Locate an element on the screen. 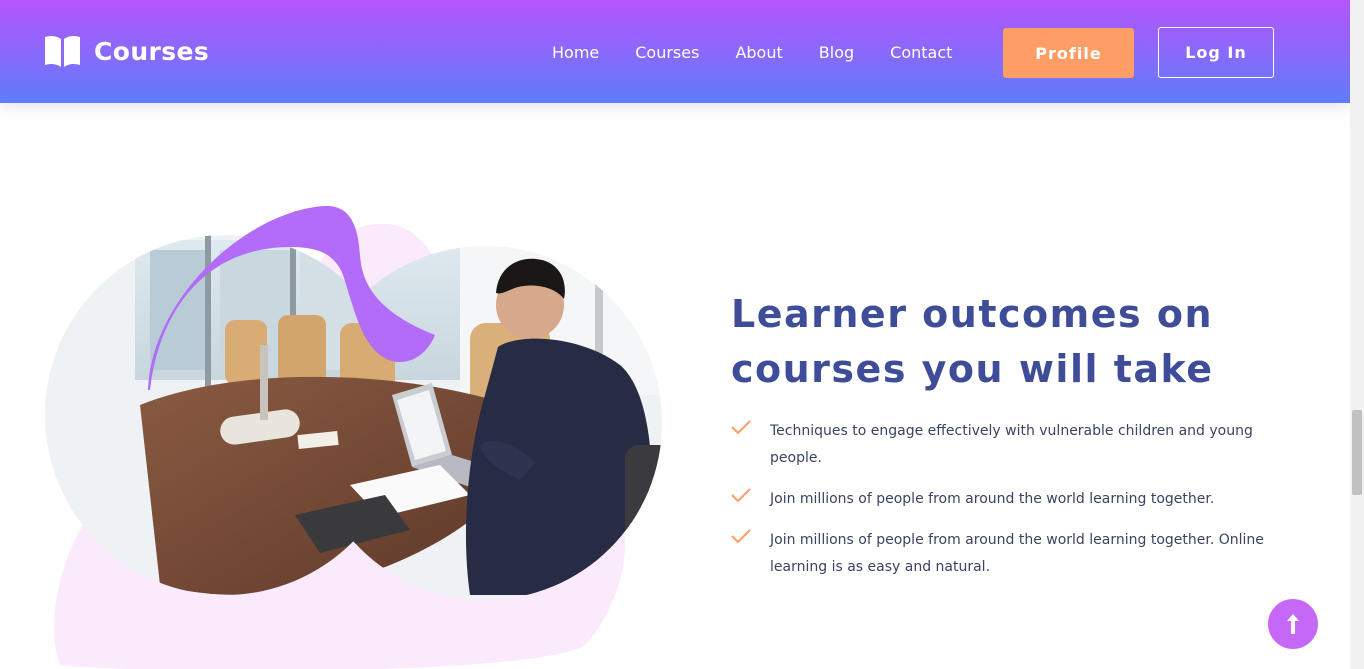  nav-courses-link: Courses is located at coordinates (667, 52).